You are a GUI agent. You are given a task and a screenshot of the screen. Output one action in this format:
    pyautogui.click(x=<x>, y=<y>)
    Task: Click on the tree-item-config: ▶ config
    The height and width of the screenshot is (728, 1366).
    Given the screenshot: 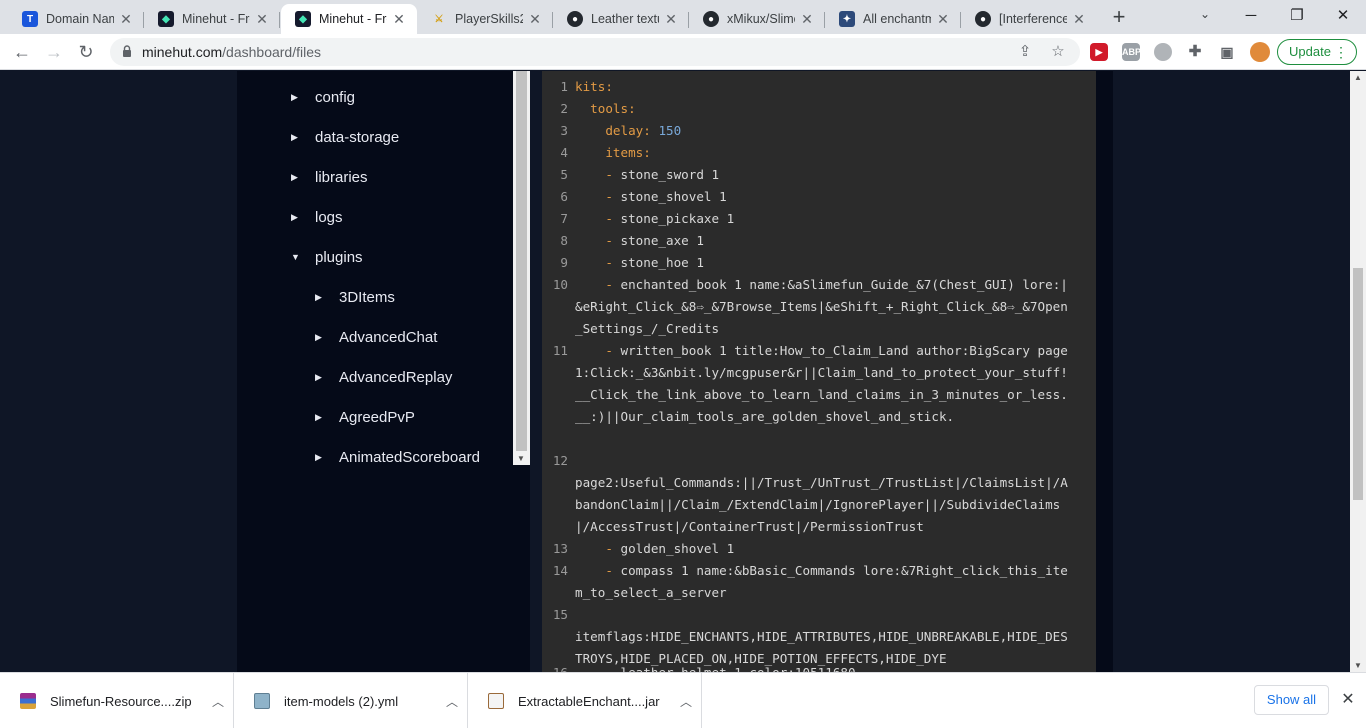 What is the action you would take?
    pyautogui.click(x=323, y=97)
    